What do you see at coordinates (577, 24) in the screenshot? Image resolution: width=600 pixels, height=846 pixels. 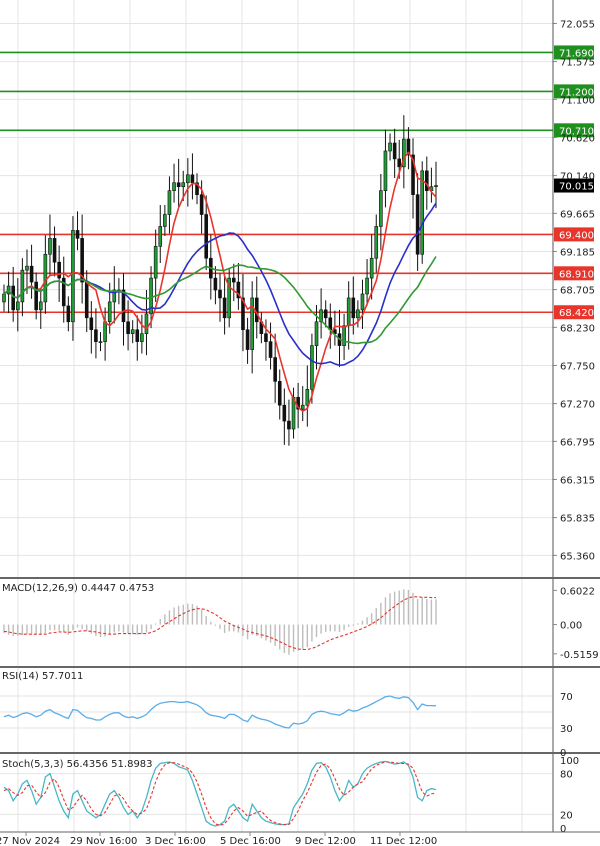 I see `price-tick-label: 72.055` at bounding box center [577, 24].